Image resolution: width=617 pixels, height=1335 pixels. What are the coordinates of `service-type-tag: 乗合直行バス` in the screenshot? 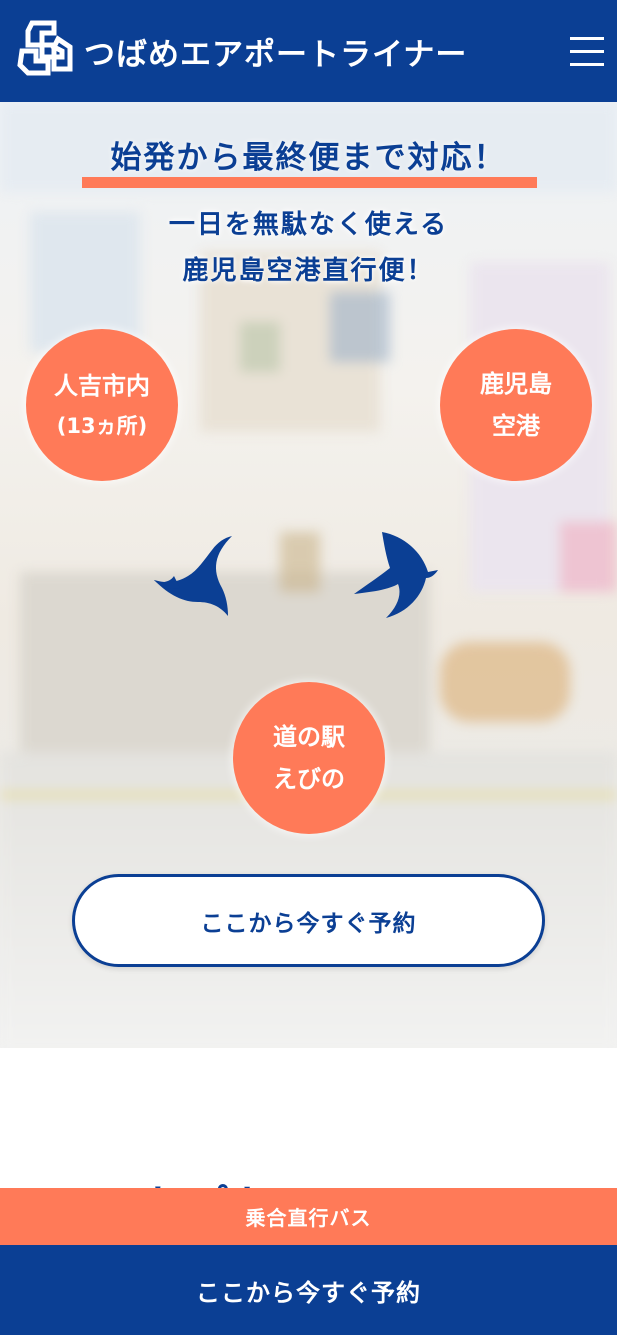 It's located at (308, 1216).